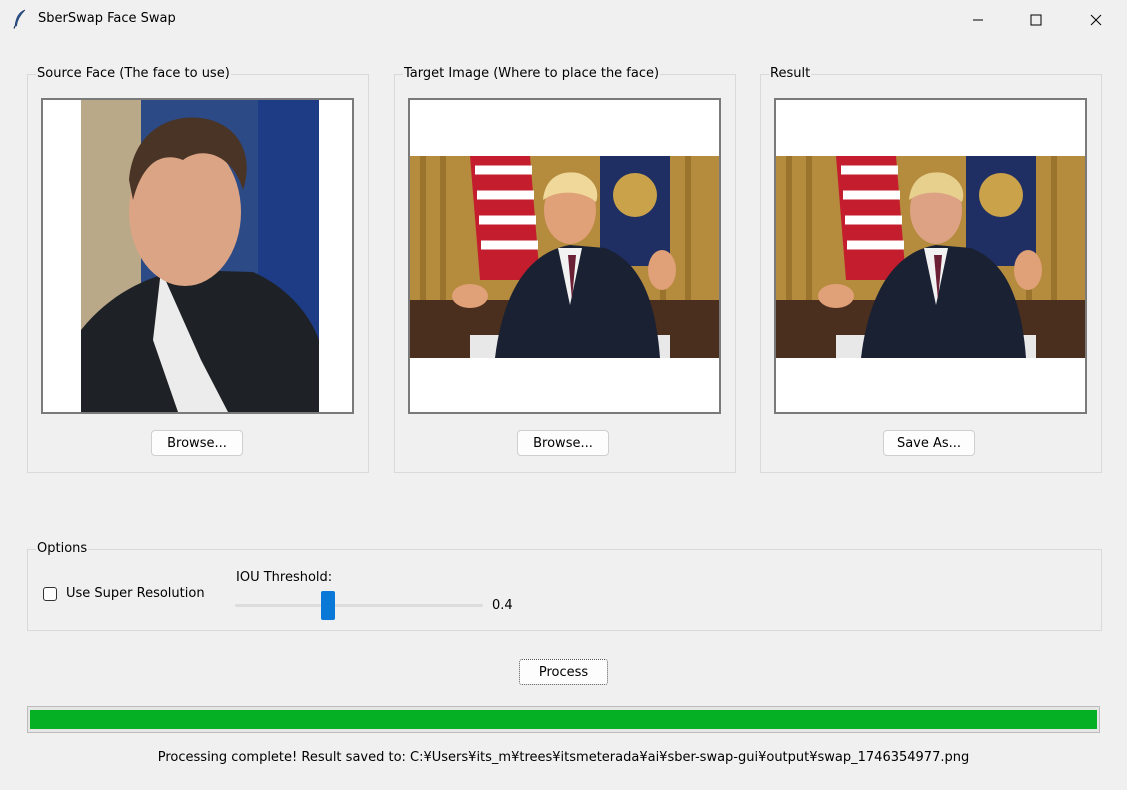 The width and height of the screenshot is (1127, 790). Describe the element at coordinates (19, 19) in the screenshot. I see `feather-app-icon` at that location.